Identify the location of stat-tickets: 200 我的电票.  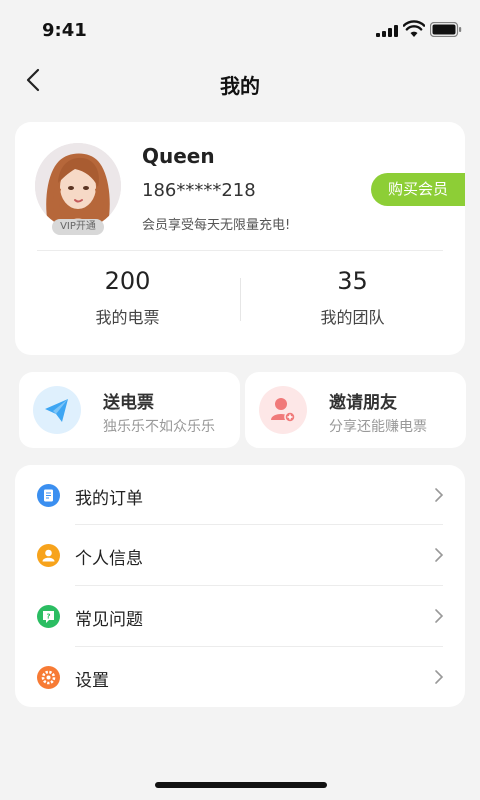
(127, 297).